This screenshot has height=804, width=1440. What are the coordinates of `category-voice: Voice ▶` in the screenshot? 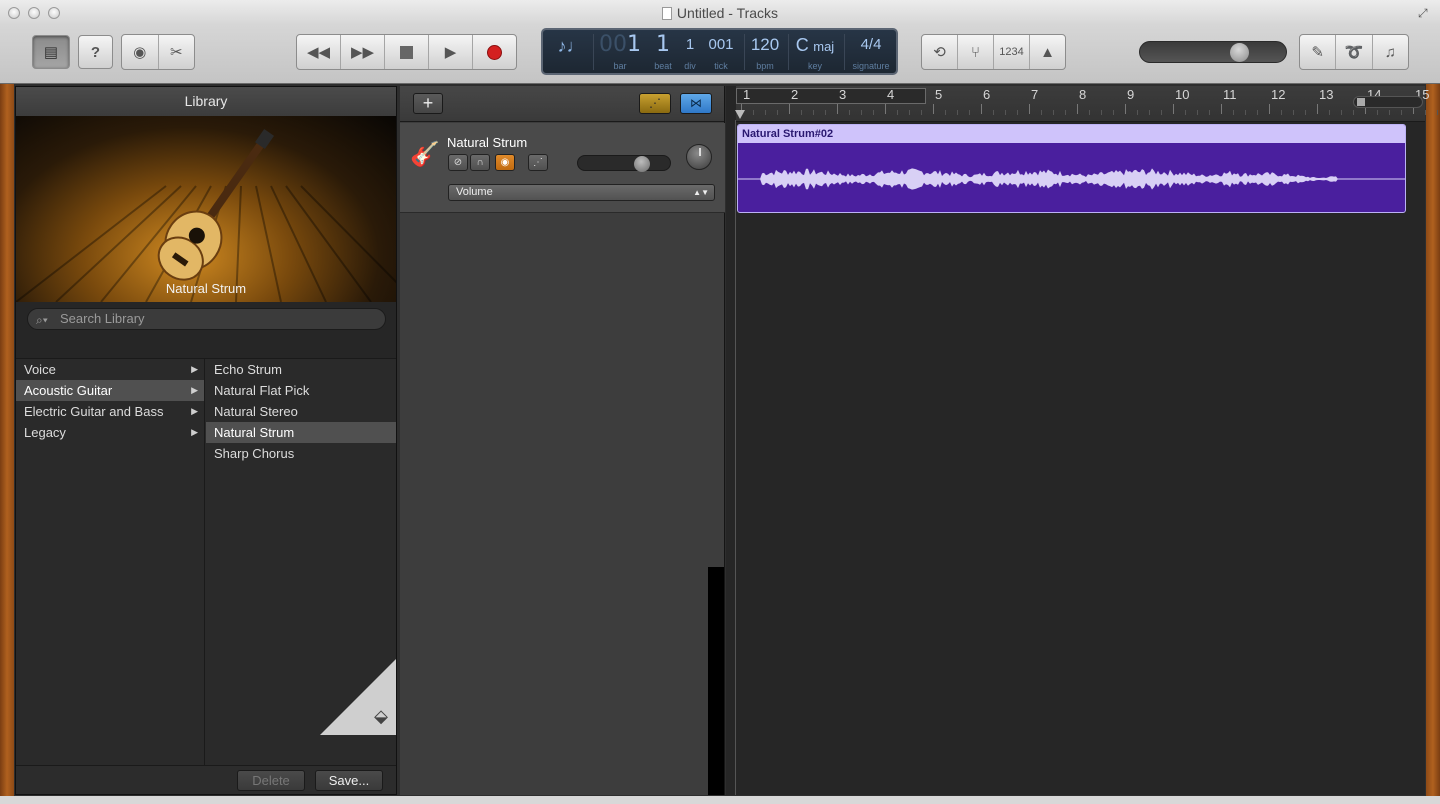 It's located at (110, 369).